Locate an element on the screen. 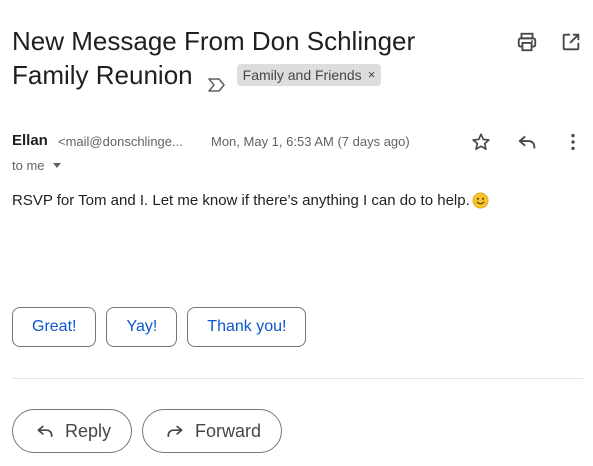 This screenshot has width=593, height=466. header-actions is located at coordinates (549, 42).